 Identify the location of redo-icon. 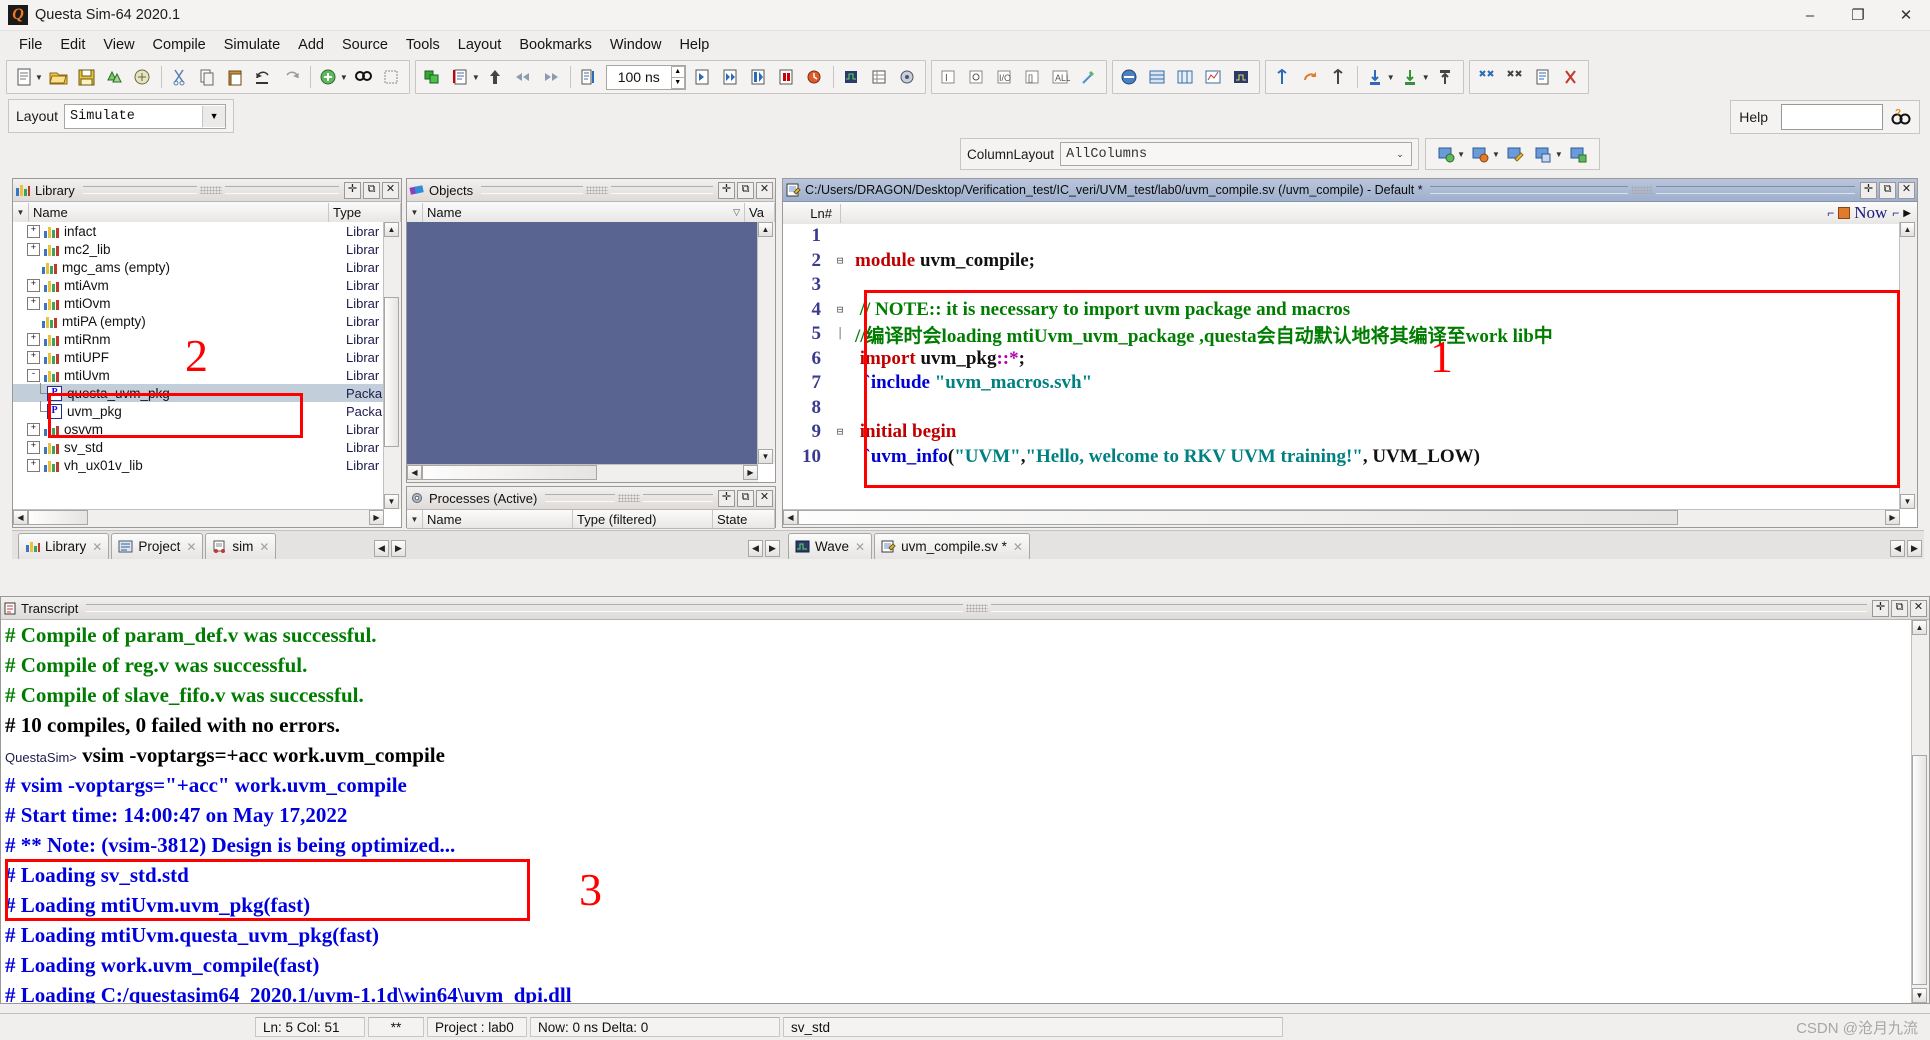
(292, 77).